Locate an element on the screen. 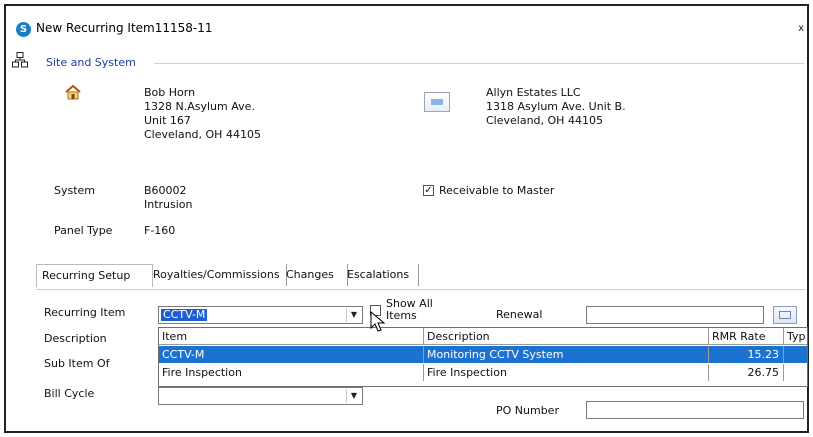  bill-cycle-value is located at coordinates (163, 396).